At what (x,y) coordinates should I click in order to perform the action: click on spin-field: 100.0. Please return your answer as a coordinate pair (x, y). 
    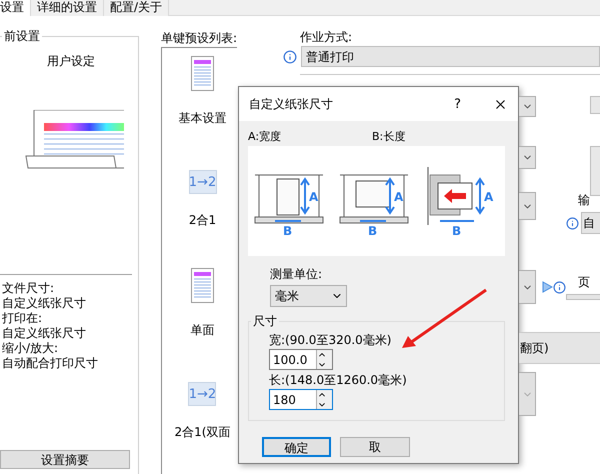
    Looking at the image, I should click on (301, 359).